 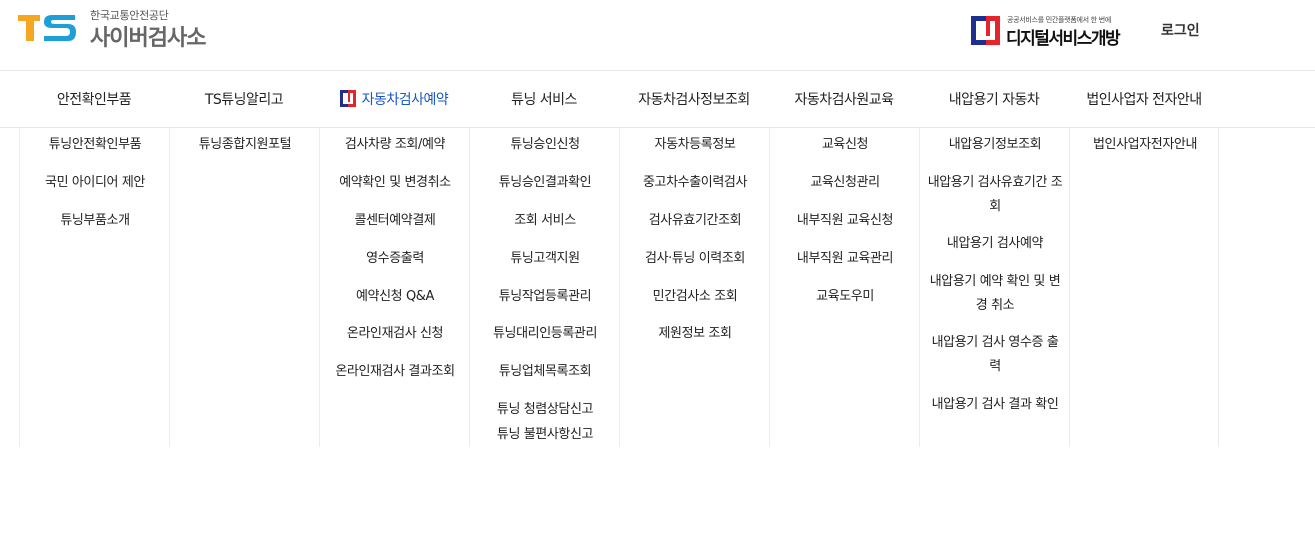 I want to click on submenu-item: 튜닝부품소개, so click(x=95, y=221).